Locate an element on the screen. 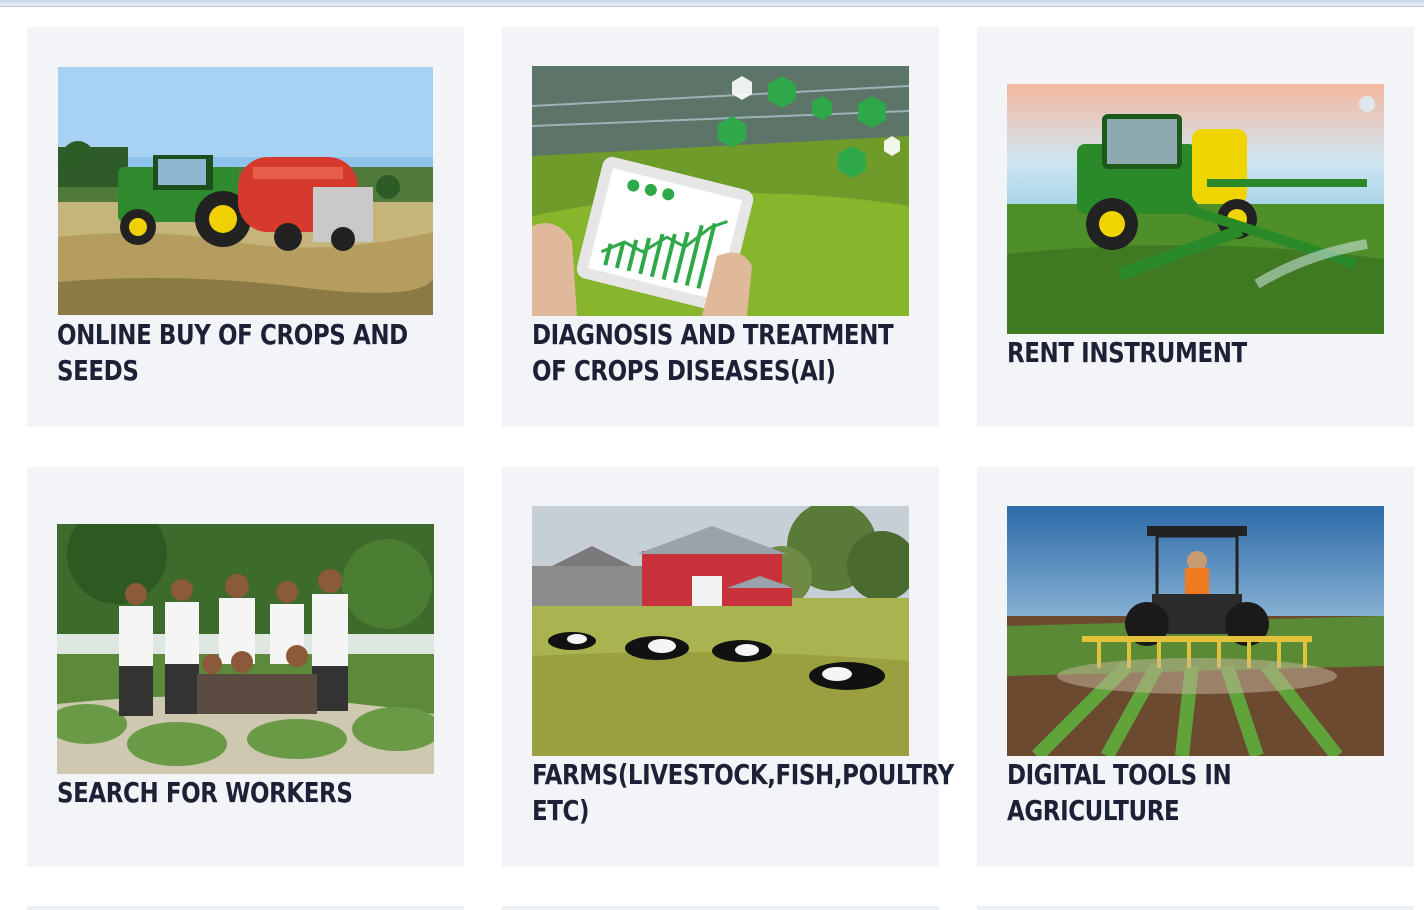  card-title: RENT INSTRUMENT is located at coordinates (1127, 352).